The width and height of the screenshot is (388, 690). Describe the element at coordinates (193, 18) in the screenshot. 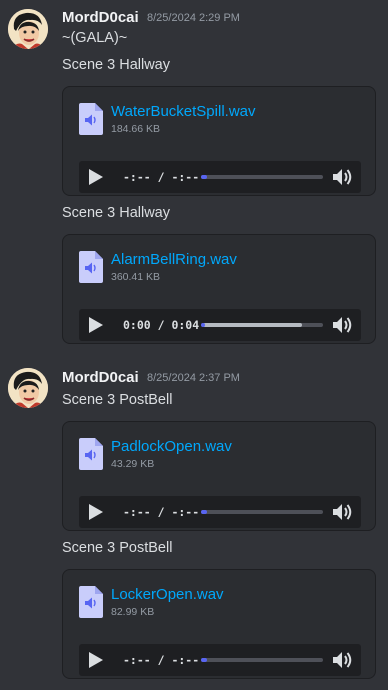

I see `timestamp: 8/25/2024 2:29 PM` at that location.